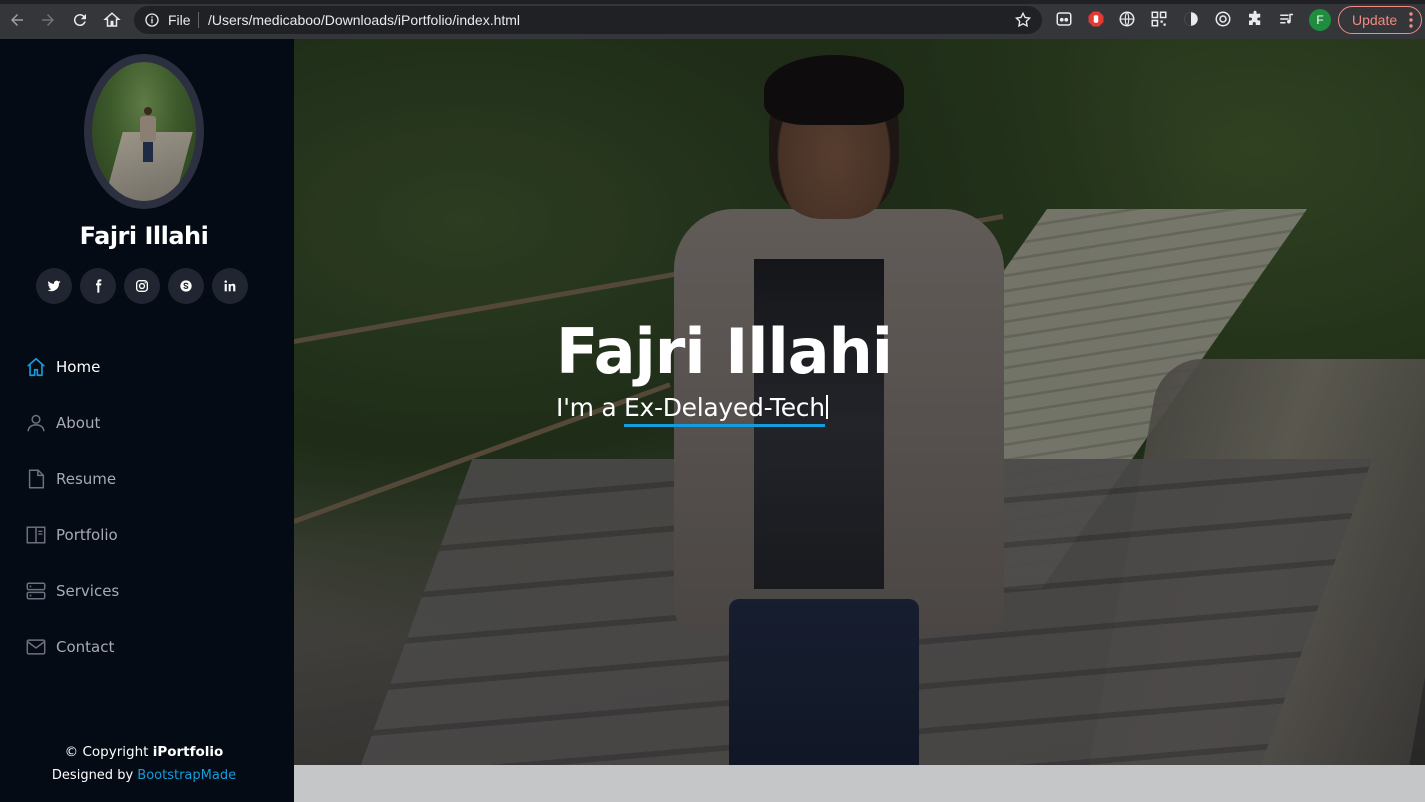 The image size is (1425, 802). I want to click on nav-item-about: About, so click(155, 423).